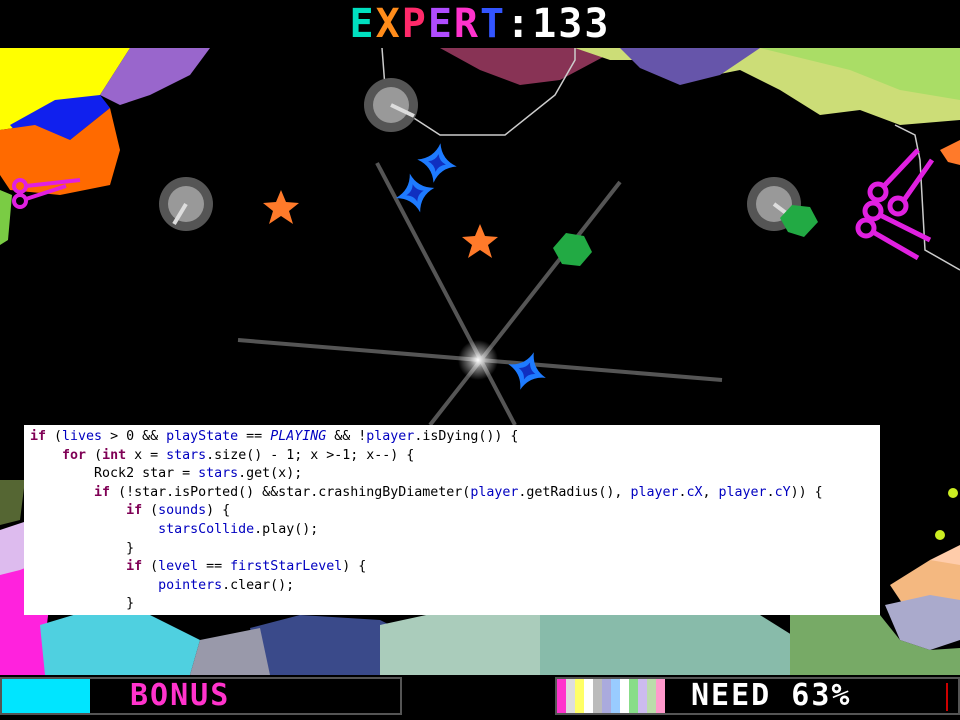 This screenshot has height=720, width=960. I want to click on need-target-marker, so click(947, 697).